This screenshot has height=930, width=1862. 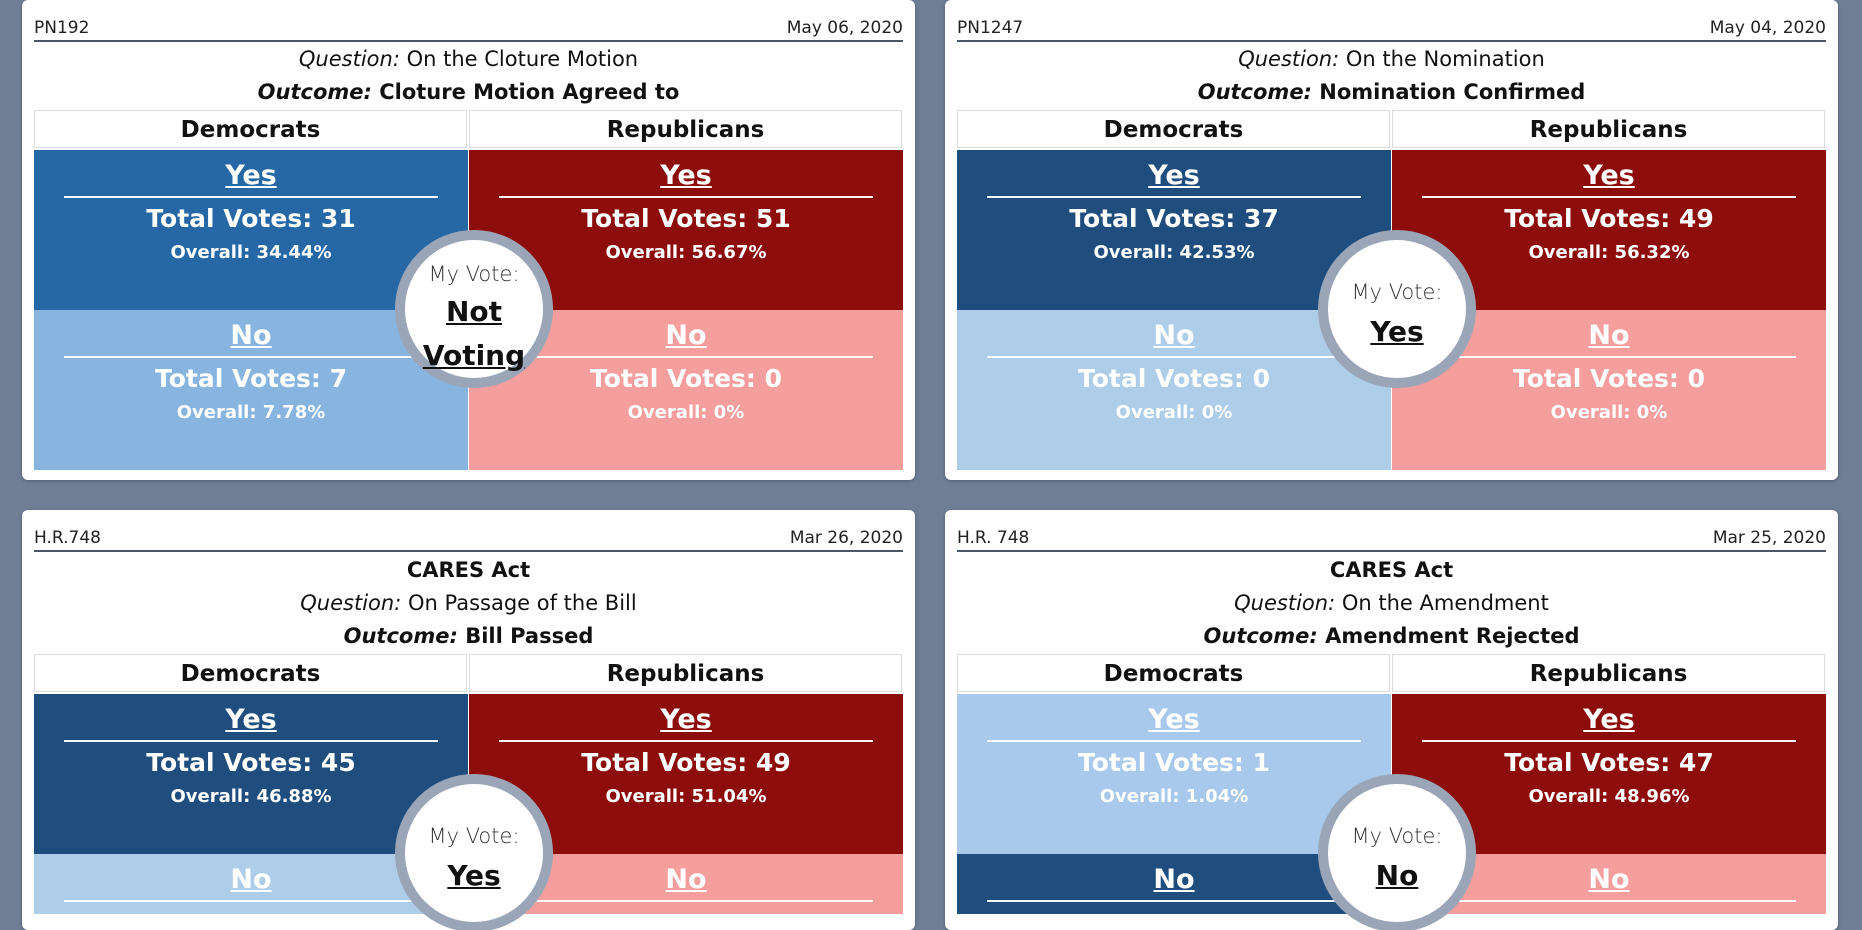 I want to click on question-text: On the Nomination, so click(x=1445, y=59).